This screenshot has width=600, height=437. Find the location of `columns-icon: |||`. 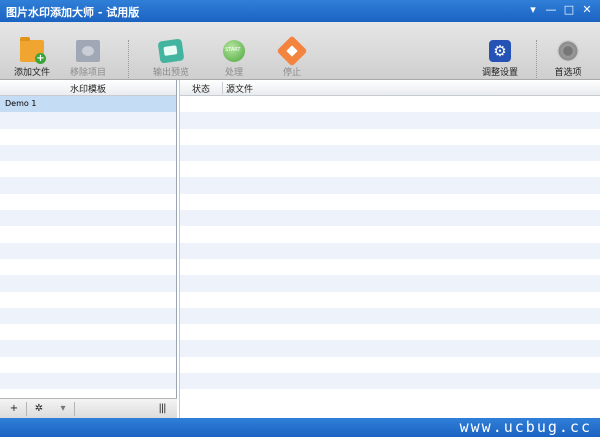

columns-icon: ||| is located at coordinates (162, 409).